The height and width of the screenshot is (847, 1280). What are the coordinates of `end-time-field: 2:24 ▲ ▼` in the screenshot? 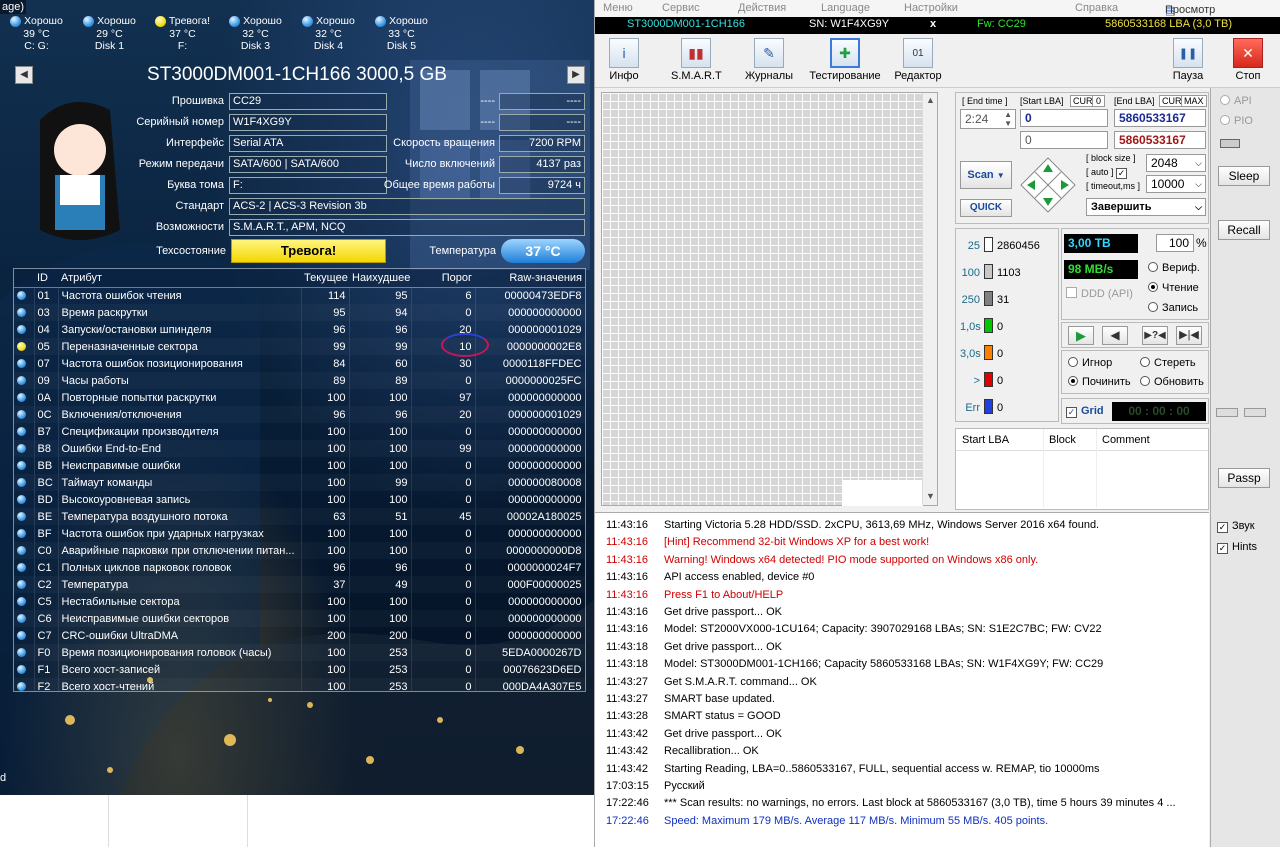 It's located at (988, 119).